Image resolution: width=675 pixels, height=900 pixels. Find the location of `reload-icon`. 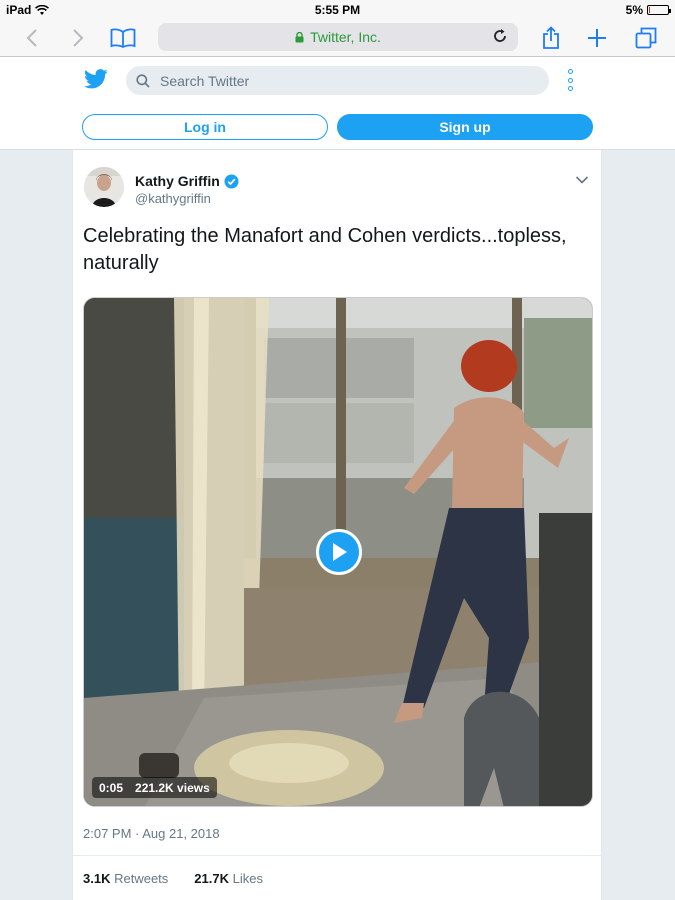

reload-icon is located at coordinates (500, 36).